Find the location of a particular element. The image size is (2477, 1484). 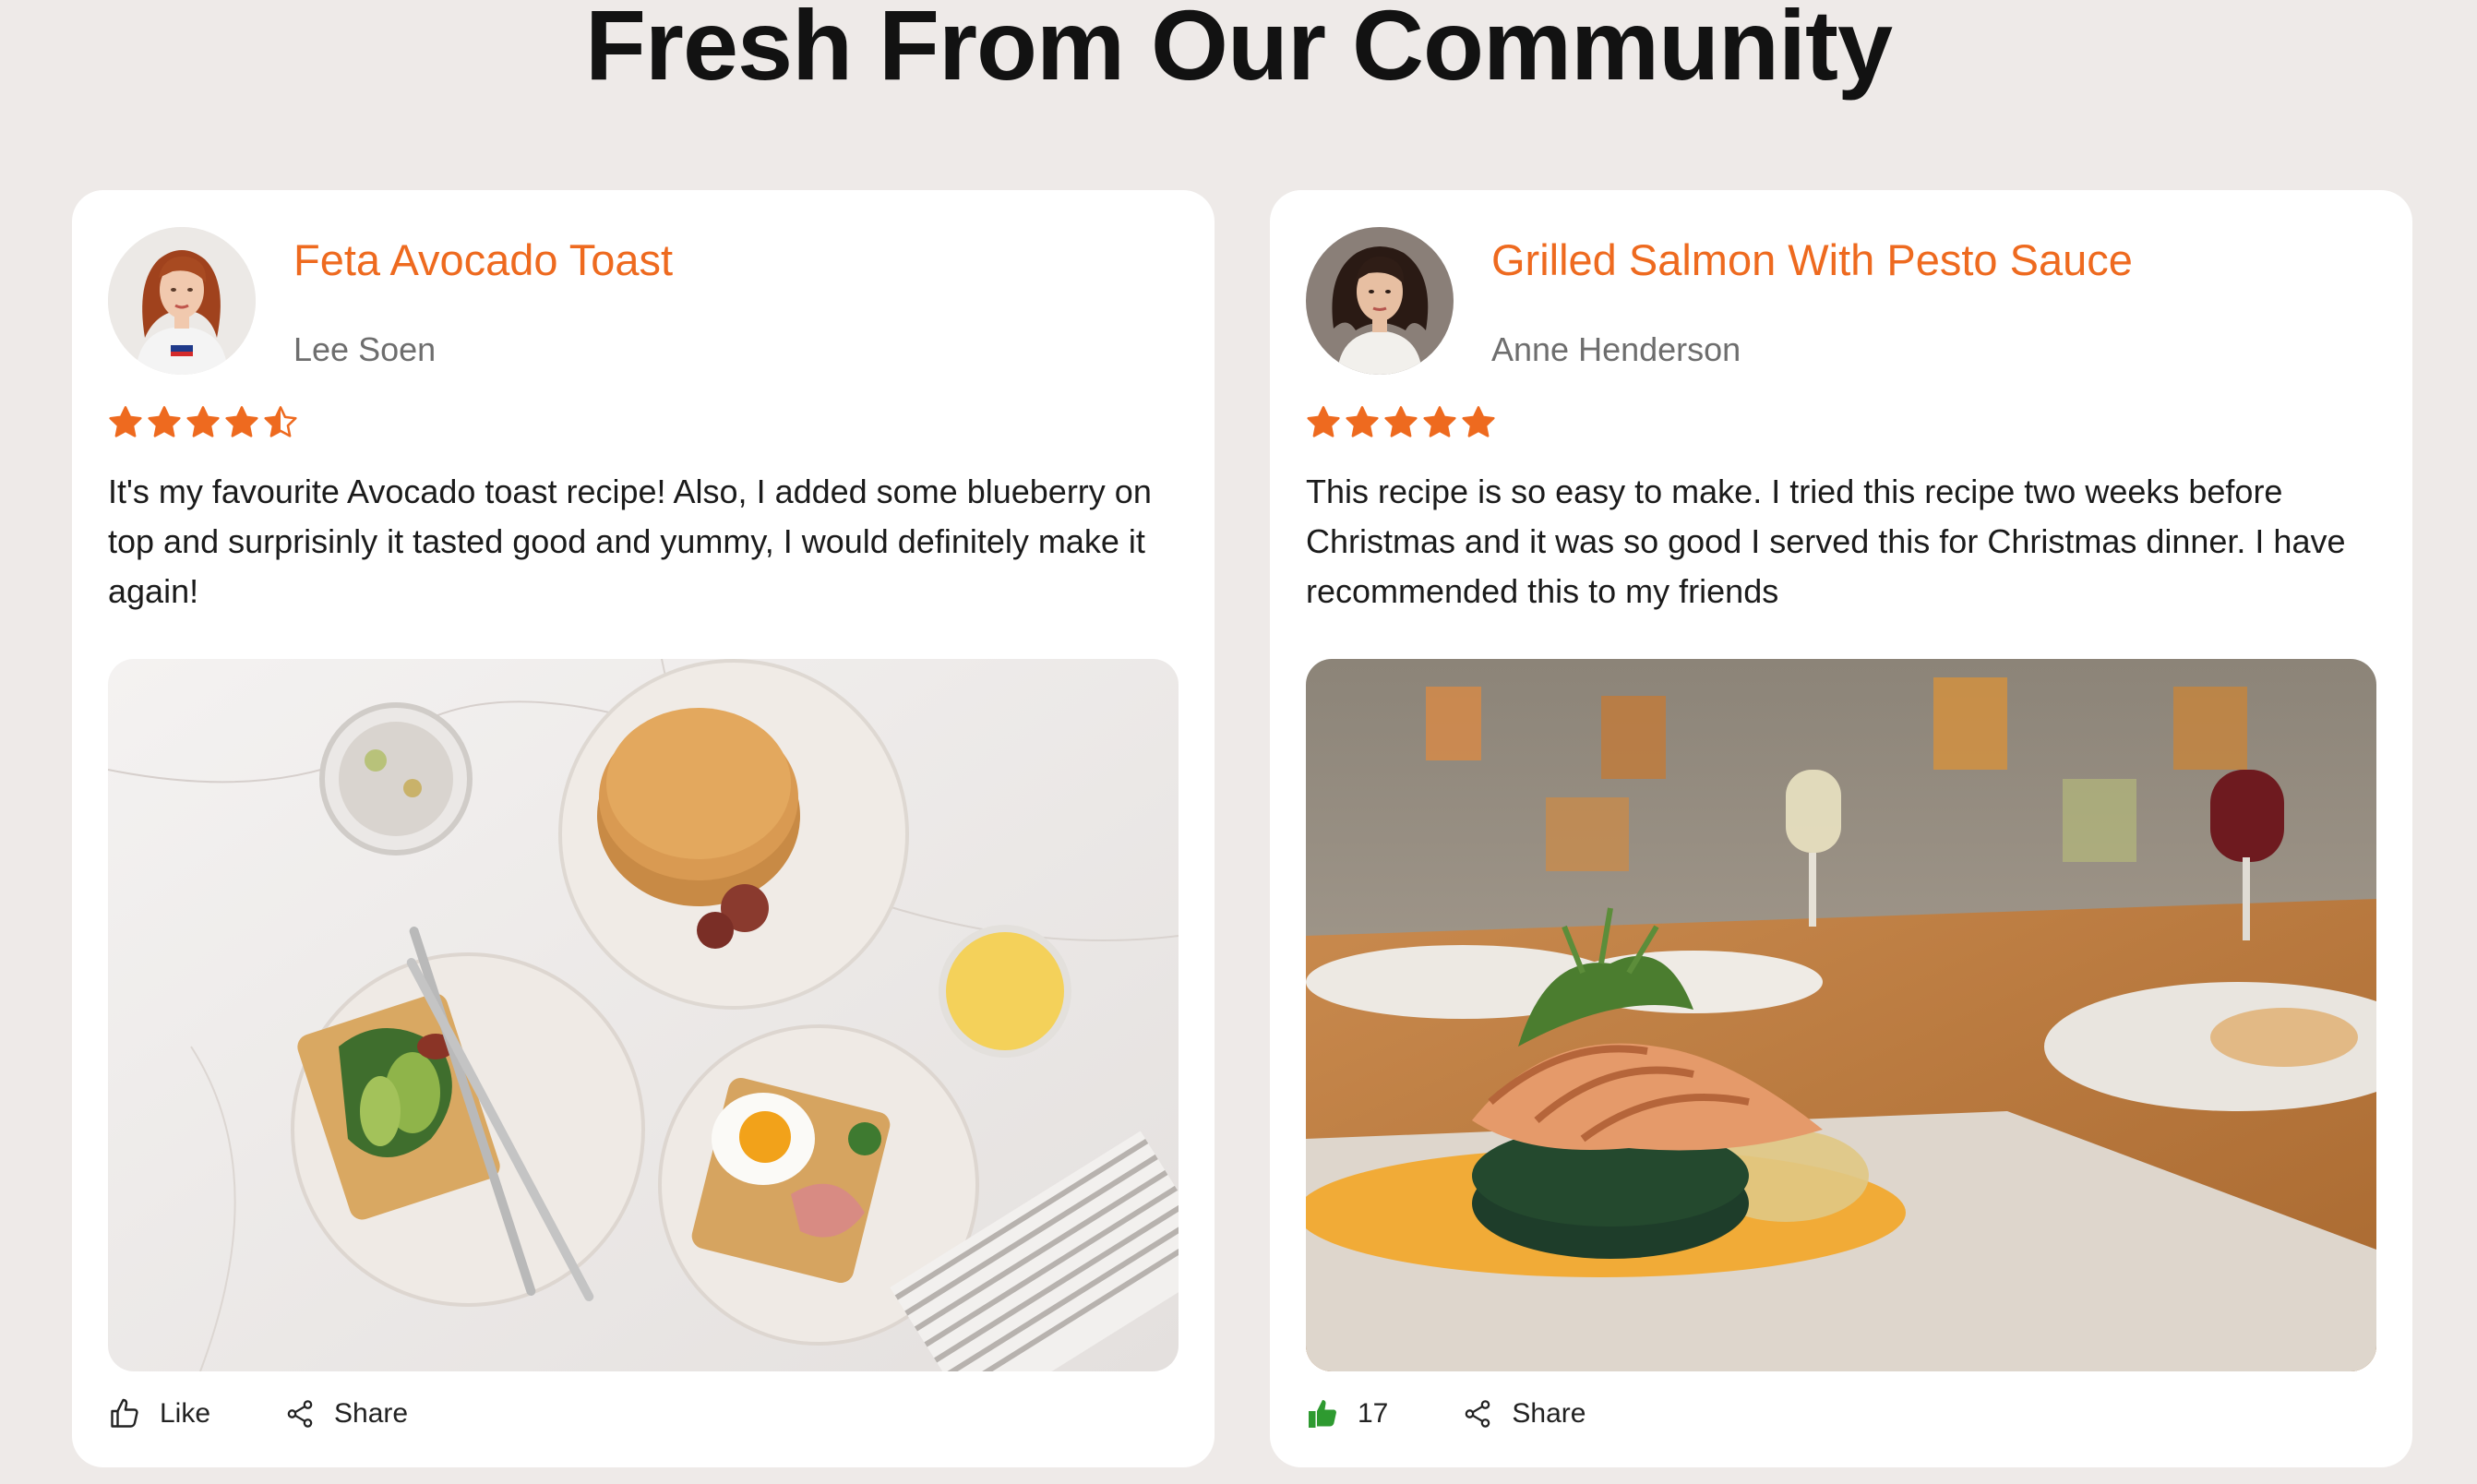

recipe-title: Grilled Salmon With Pesto Sauce is located at coordinates (1812, 259).